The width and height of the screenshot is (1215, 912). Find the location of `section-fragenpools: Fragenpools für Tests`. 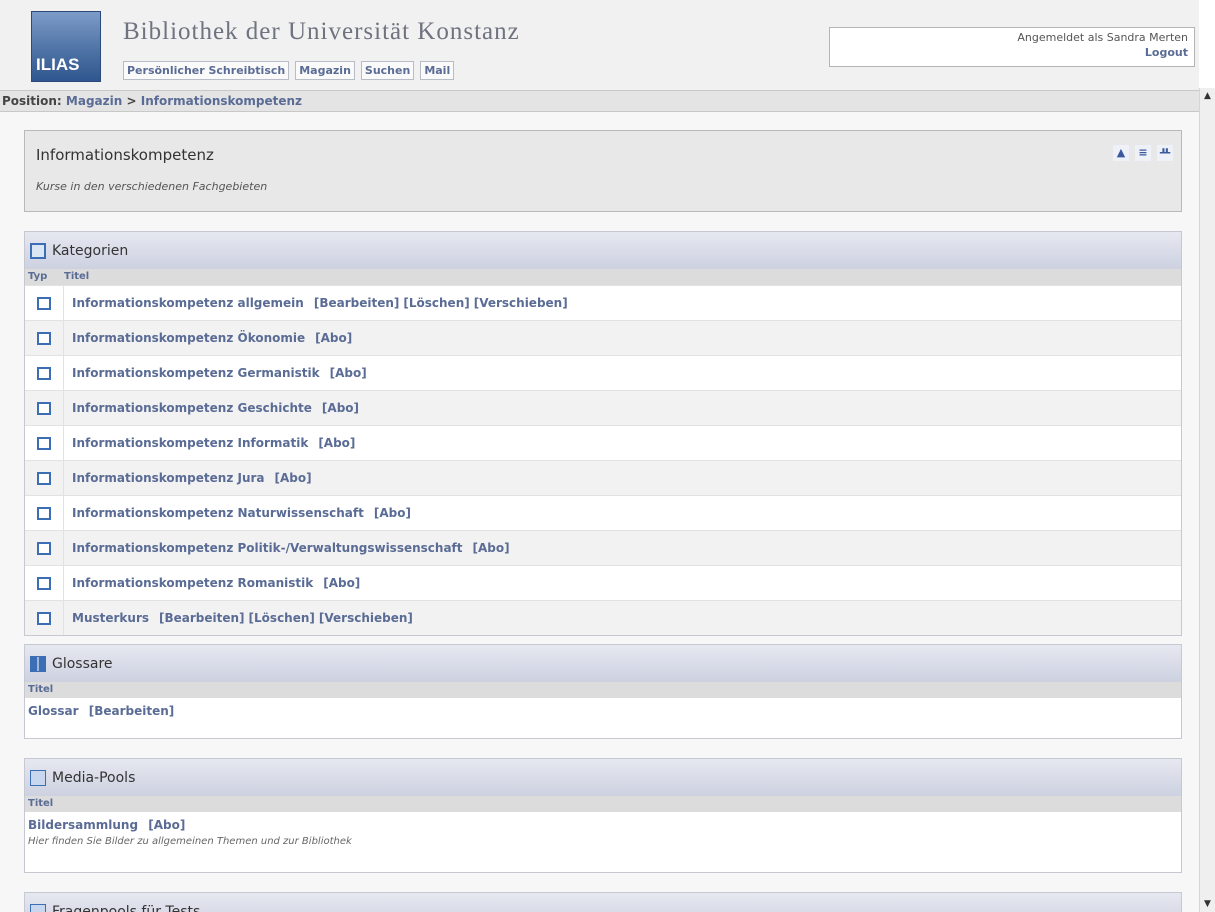

section-fragenpools: Fragenpools für Tests is located at coordinates (603, 902).